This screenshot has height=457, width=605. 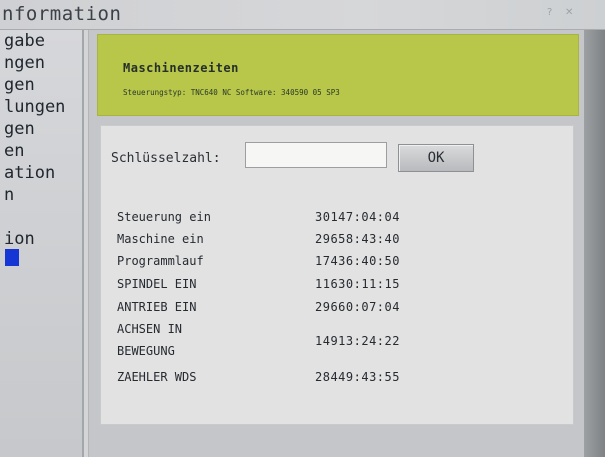 I want to click on title-bar: nformation ? ✕, so click(x=302, y=15).